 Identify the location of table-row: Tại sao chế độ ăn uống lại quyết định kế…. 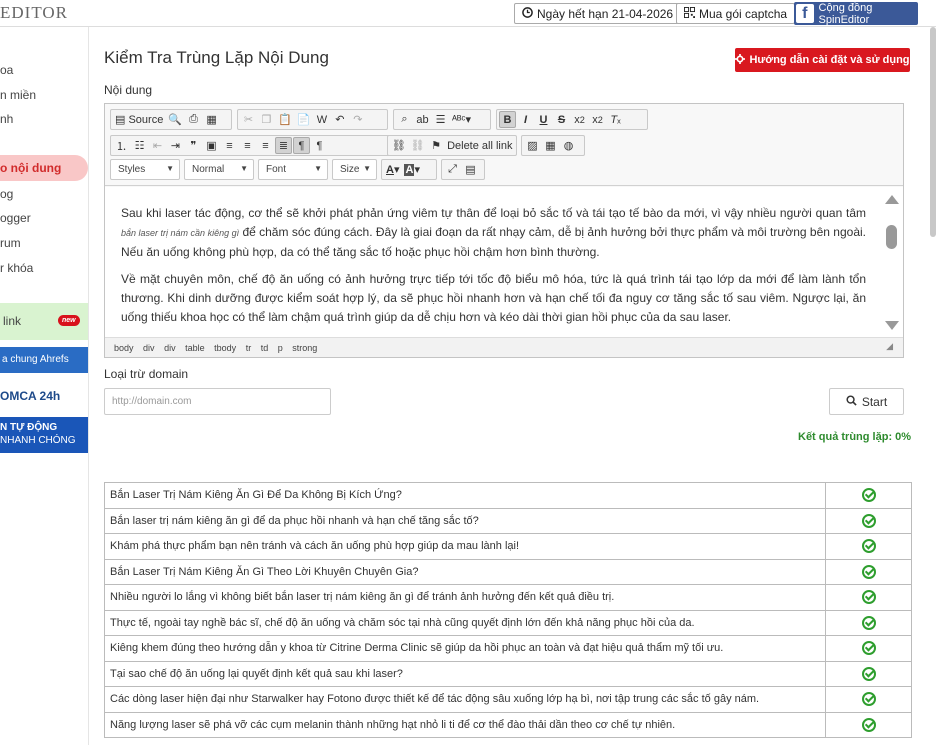
(508, 673).